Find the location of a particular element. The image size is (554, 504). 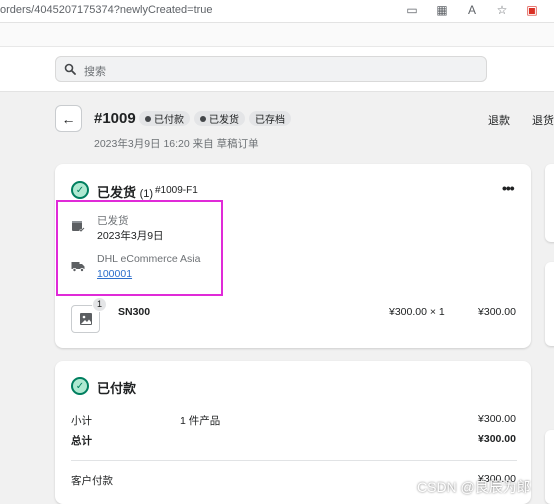

back-button: ← is located at coordinates (68, 118).